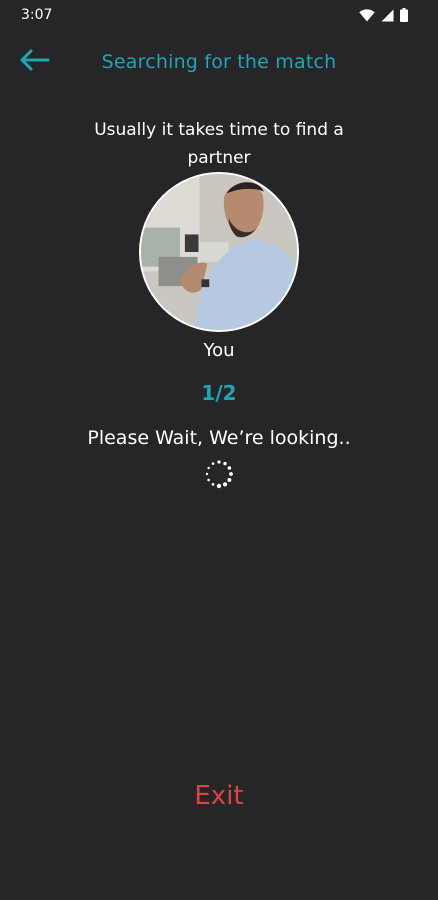 The height and width of the screenshot is (900, 438). Describe the element at coordinates (219, 350) in the screenshot. I see `avatar-label: You` at that location.